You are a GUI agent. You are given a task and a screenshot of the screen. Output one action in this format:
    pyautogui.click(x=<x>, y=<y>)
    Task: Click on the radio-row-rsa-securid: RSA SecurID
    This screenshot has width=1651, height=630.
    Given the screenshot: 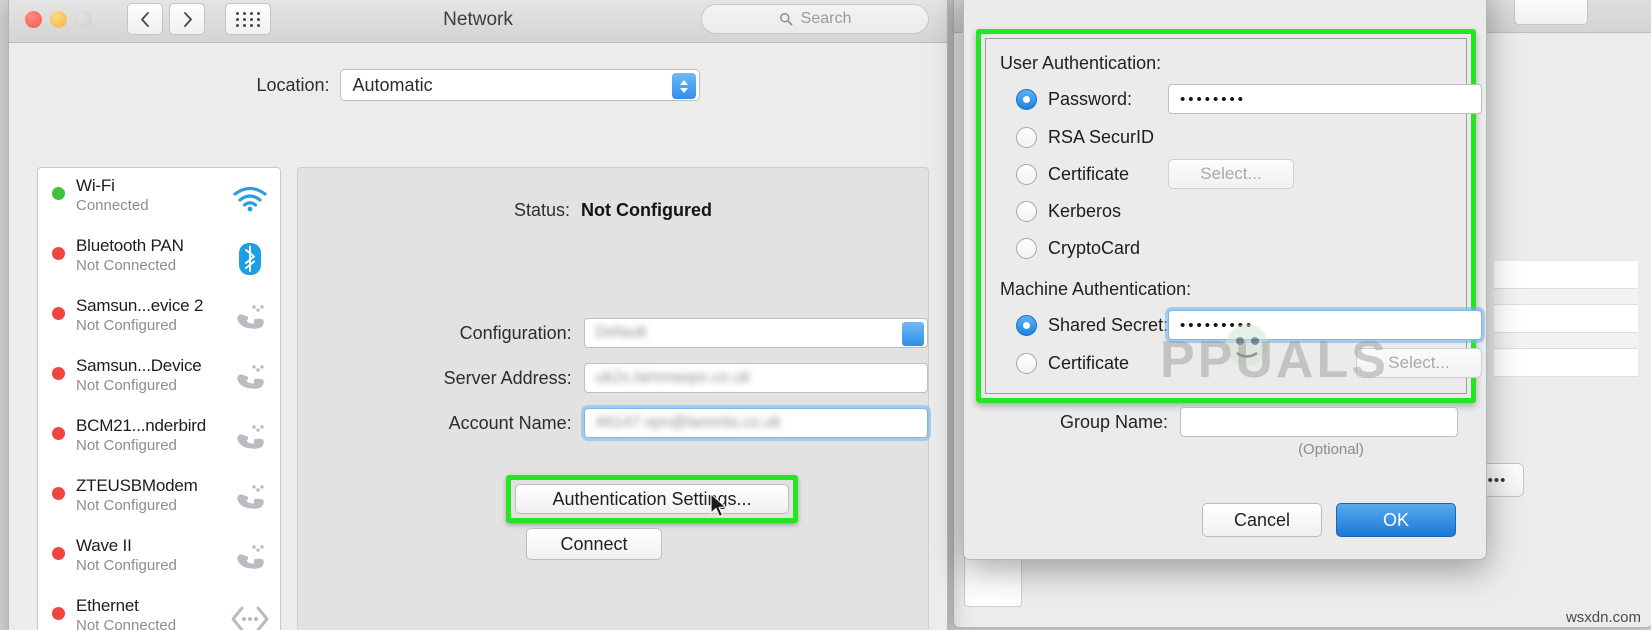 What is the action you would take?
    pyautogui.click(x=1241, y=137)
    